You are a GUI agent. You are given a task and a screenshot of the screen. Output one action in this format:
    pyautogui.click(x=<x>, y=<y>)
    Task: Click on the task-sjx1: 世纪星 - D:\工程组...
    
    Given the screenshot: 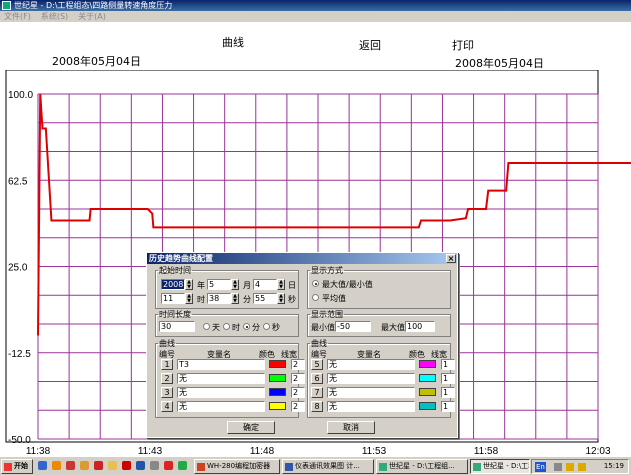 What is the action you would take?
    pyautogui.click(x=422, y=466)
    